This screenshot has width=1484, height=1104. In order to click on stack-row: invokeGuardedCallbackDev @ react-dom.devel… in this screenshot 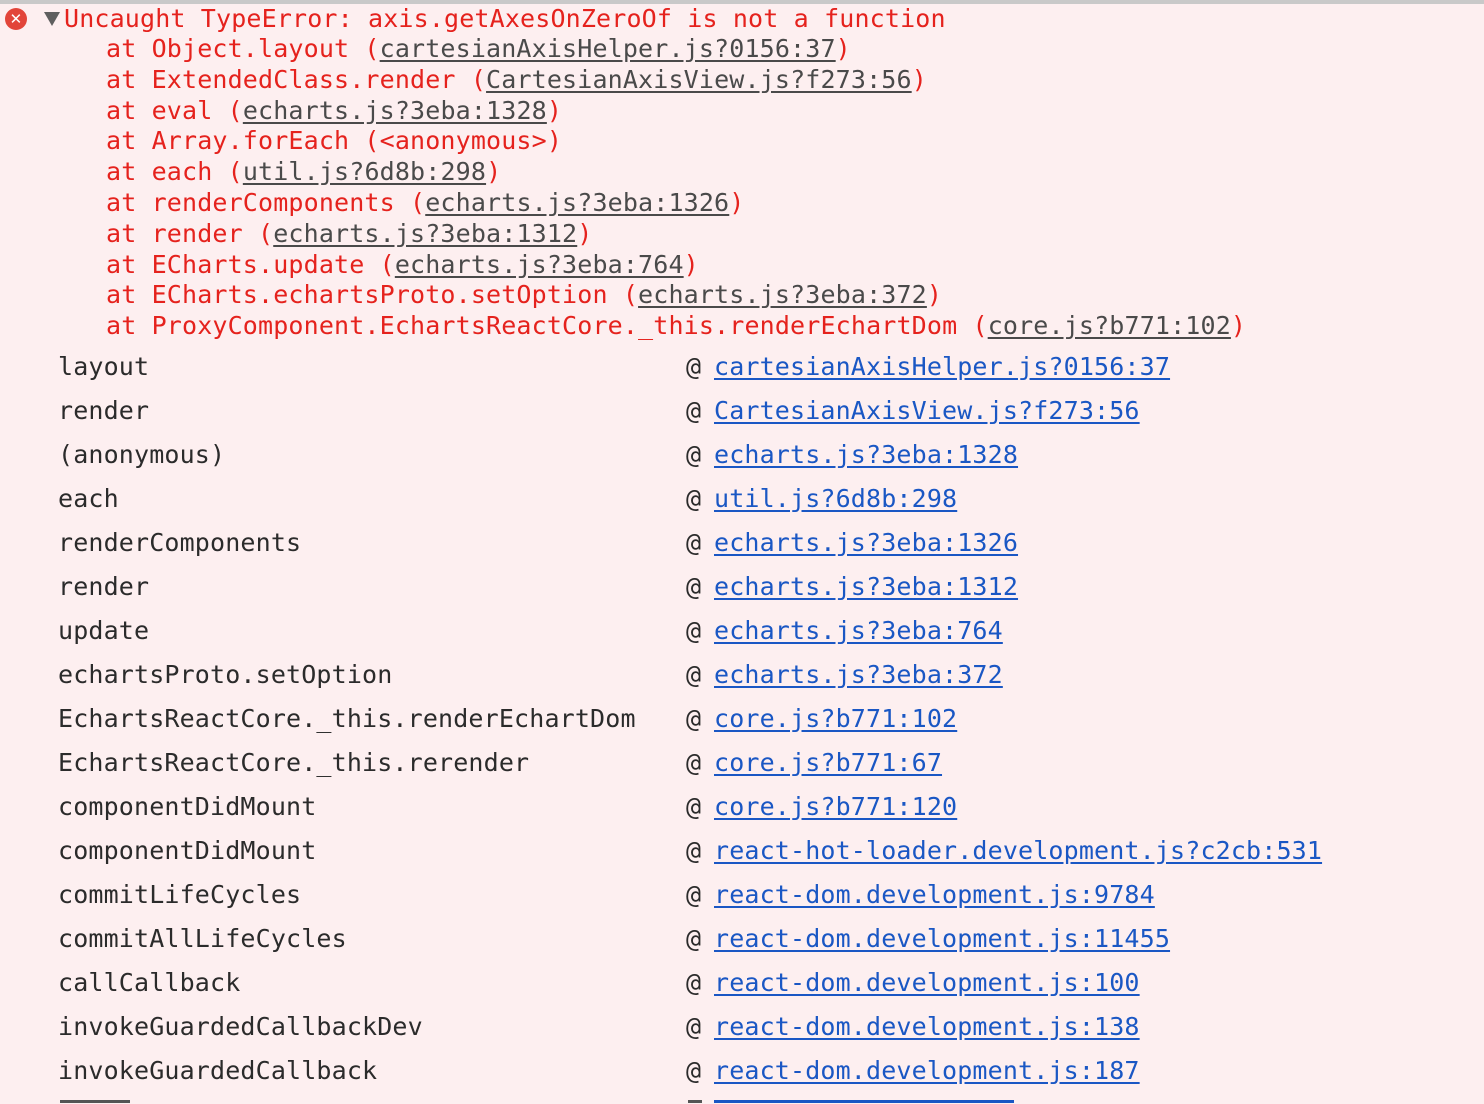, I will do `click(758, 1027)`.